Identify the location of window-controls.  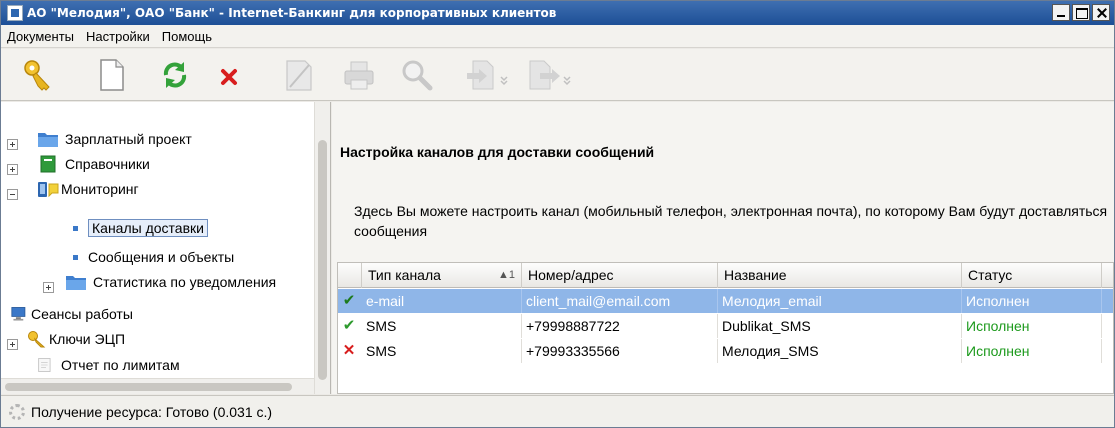
(1081, 12).